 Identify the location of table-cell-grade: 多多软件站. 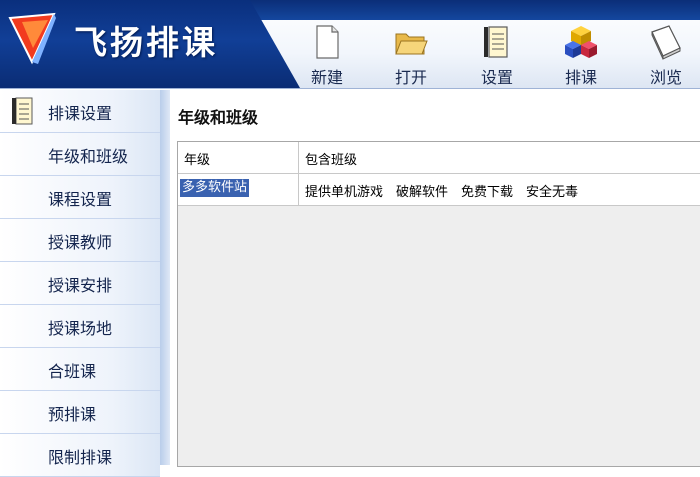
(238, 189).